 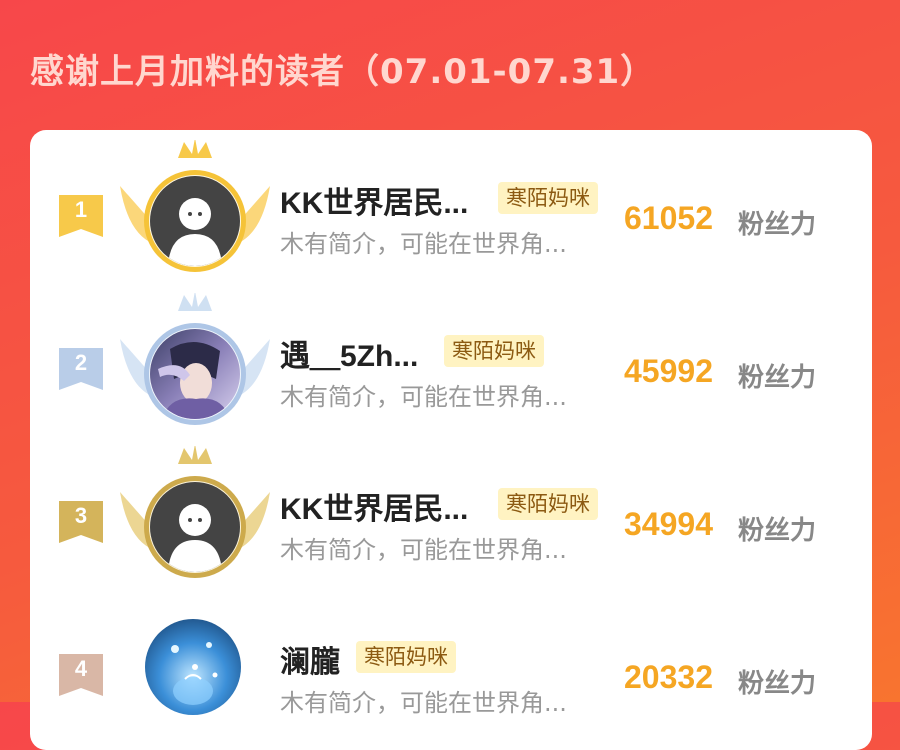 I want to click on rank-badge: 2, so click(x=81, y=369).